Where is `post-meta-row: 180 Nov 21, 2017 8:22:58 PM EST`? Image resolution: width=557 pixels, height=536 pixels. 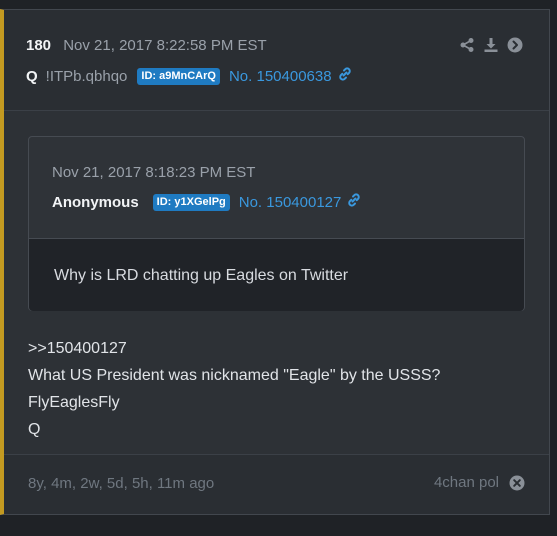 post-meta-row: 180 Nov 21, 2017 8:22:58 PM EST is located at coordinates (146, 45).